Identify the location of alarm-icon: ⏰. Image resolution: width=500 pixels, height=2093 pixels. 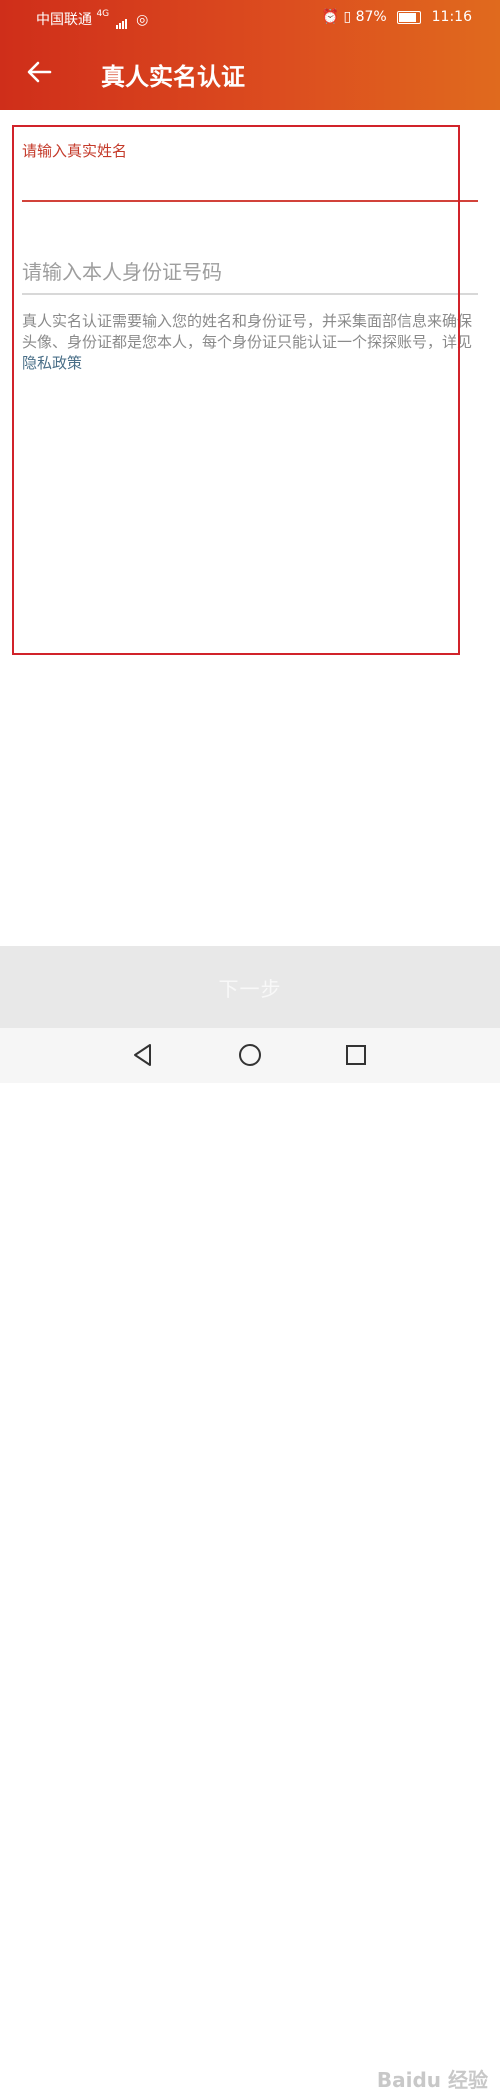
(330, 17).